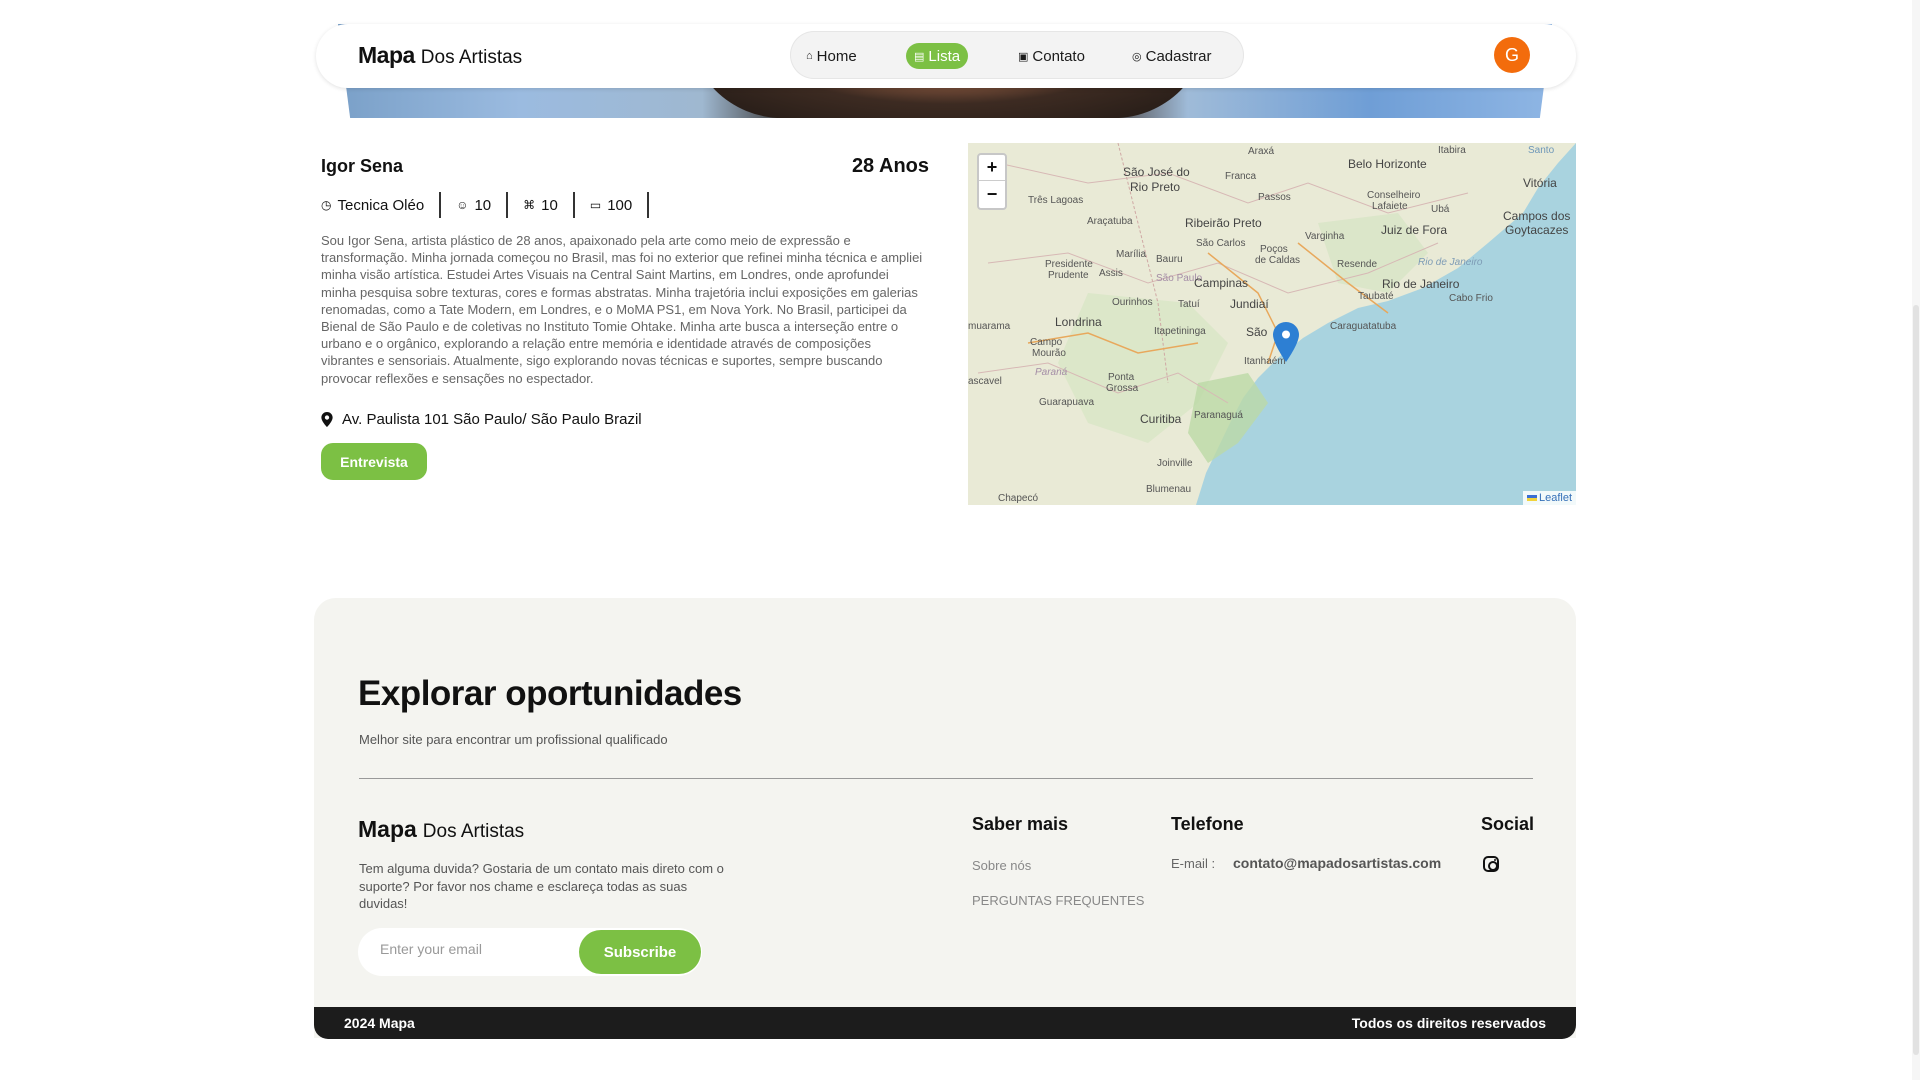  Describe the element at coordinates (1111, 273) in the screenshot. I see `map-place: Assis` at that location.